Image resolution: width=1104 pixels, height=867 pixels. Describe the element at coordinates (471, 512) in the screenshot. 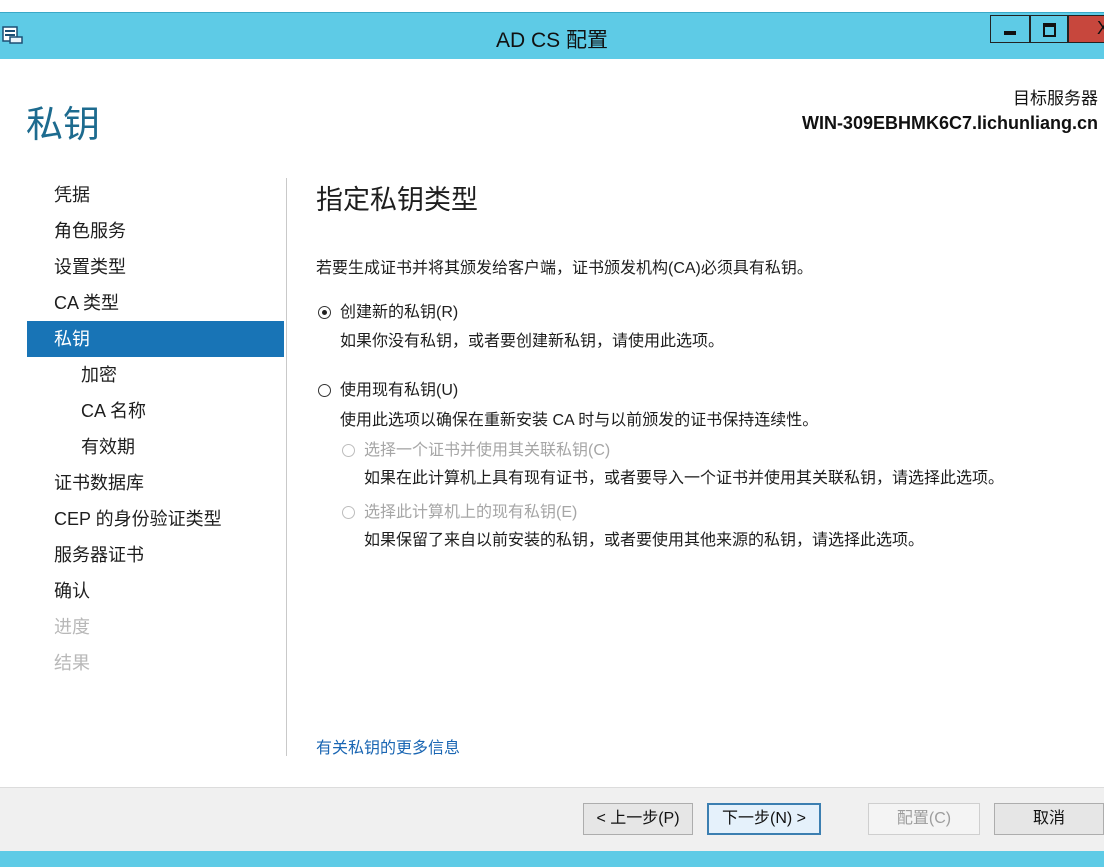

I see `radio-select-existing-key-label: 选择此计算机上的现有私钥(E)` at that location.